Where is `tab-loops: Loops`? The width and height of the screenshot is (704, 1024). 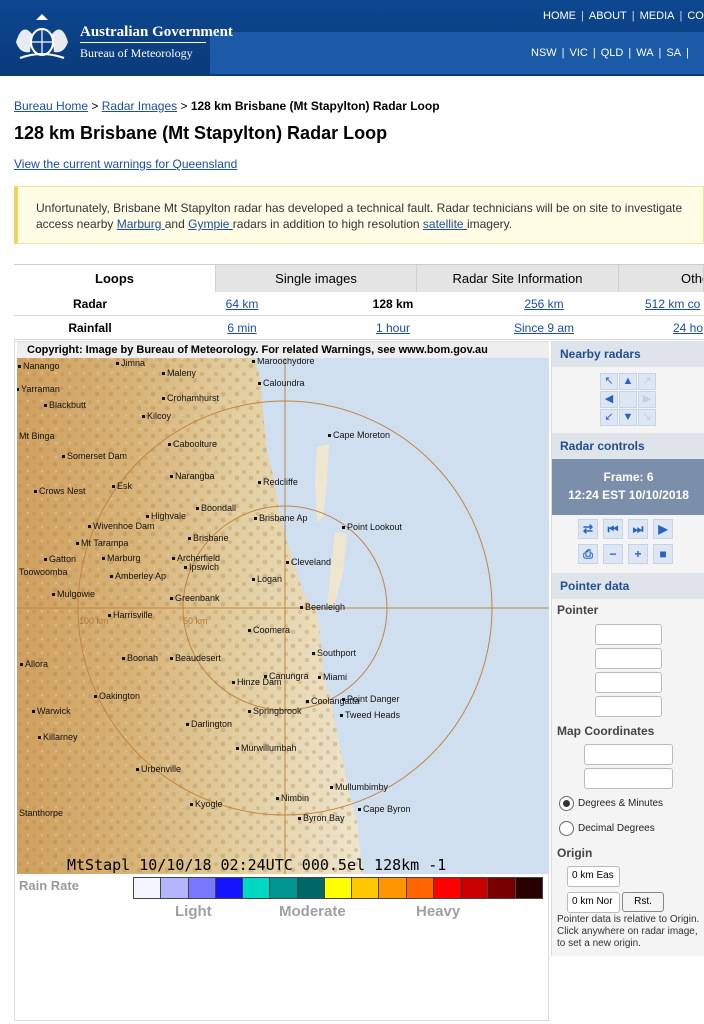 tab-loops: Loops is located at coordinates (115, 278).